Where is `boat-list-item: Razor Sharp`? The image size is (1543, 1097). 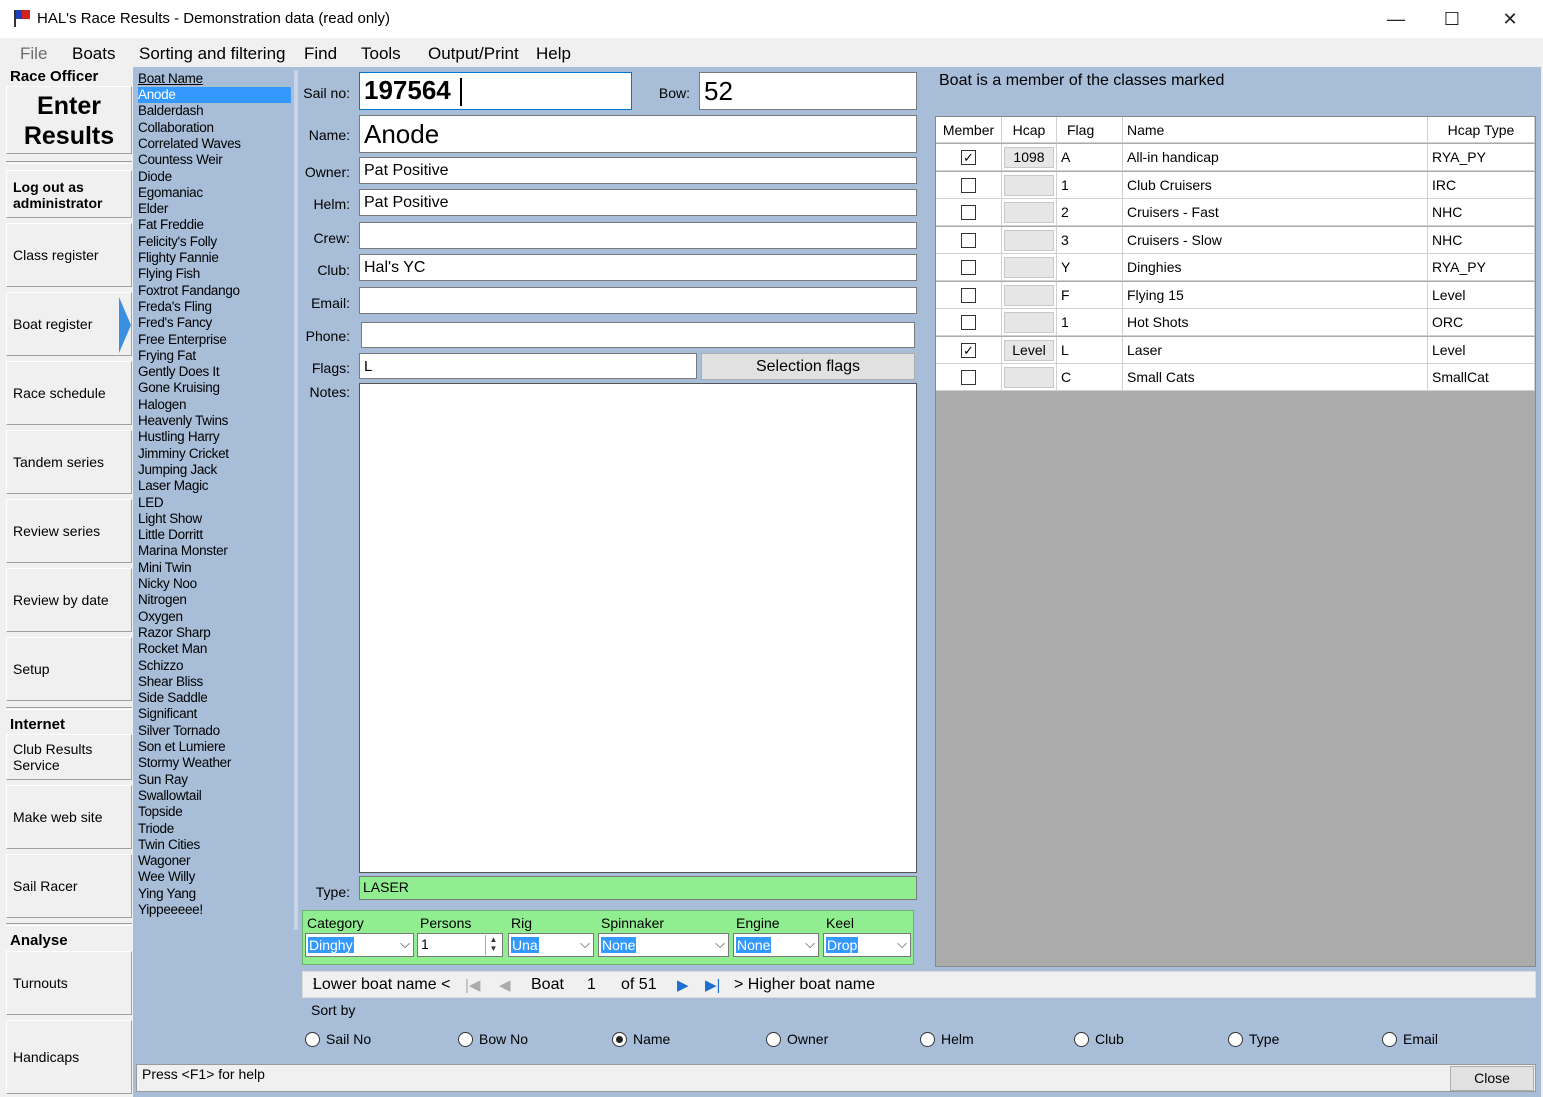 boat-list-item: Razor Sharp is located at coordinates (174, 633).